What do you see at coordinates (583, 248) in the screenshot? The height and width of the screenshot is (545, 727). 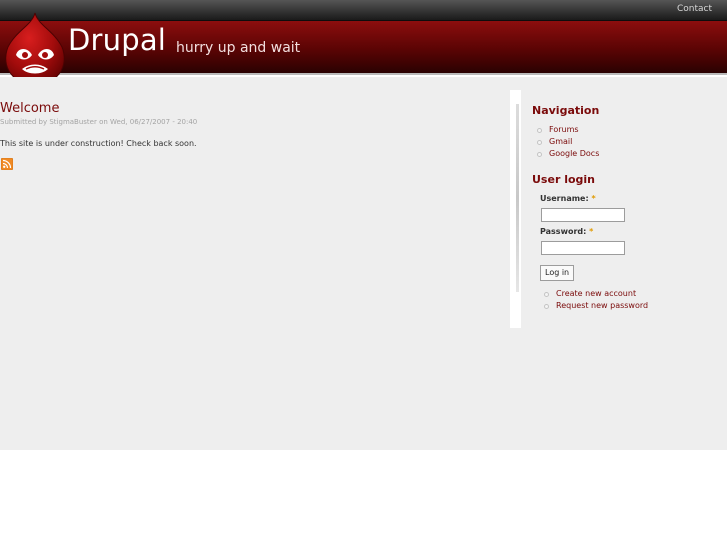 I see `password-input` at bounding box center [583, 248].